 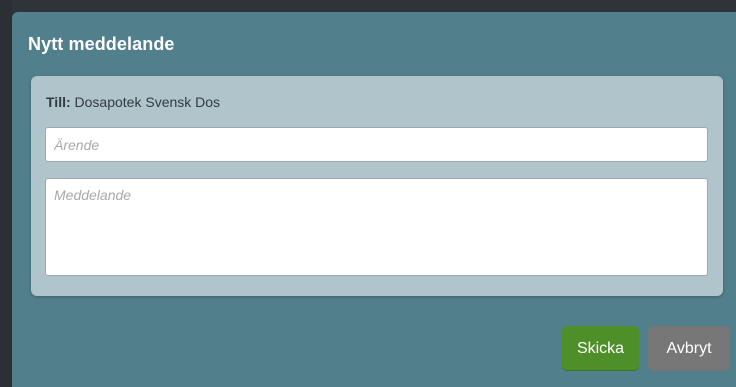 I want to click on page-backdrop-left, so click(x=6, y=193).